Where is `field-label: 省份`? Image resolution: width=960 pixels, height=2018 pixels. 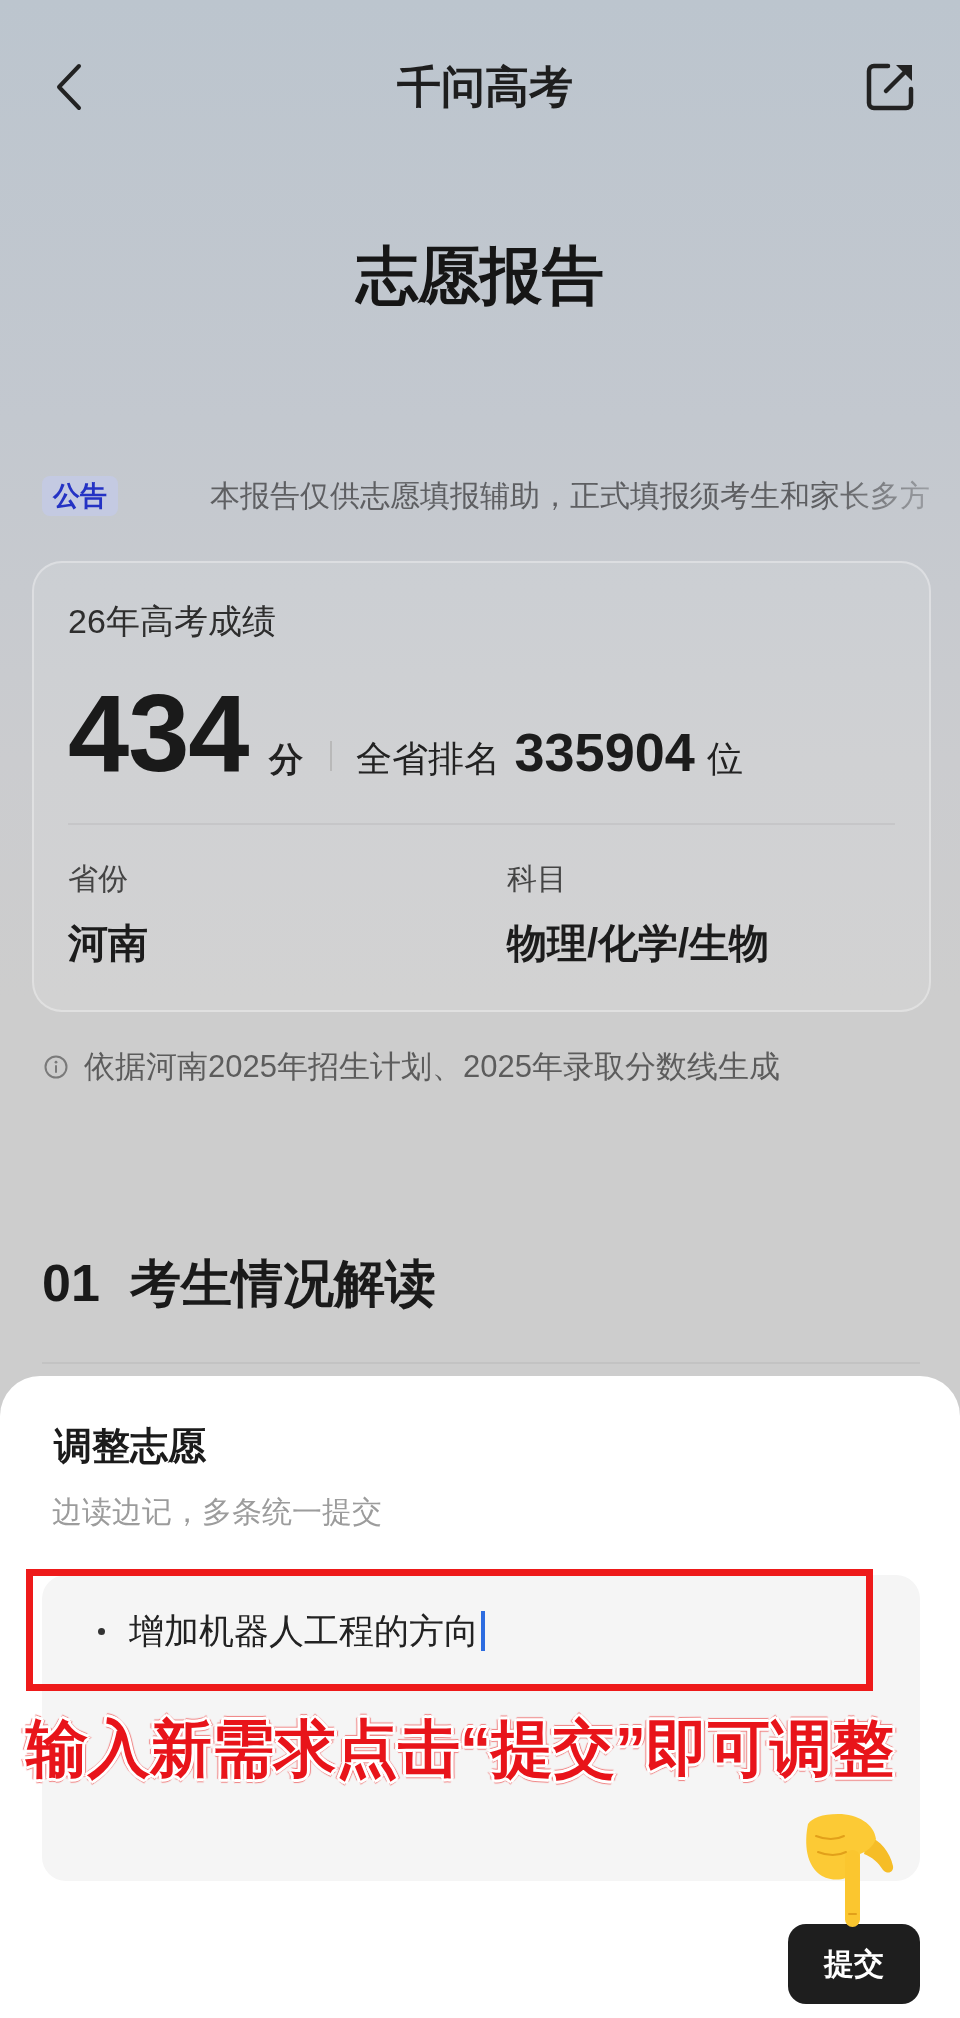
field-label: 省份 is located at coordinates (98, 879).